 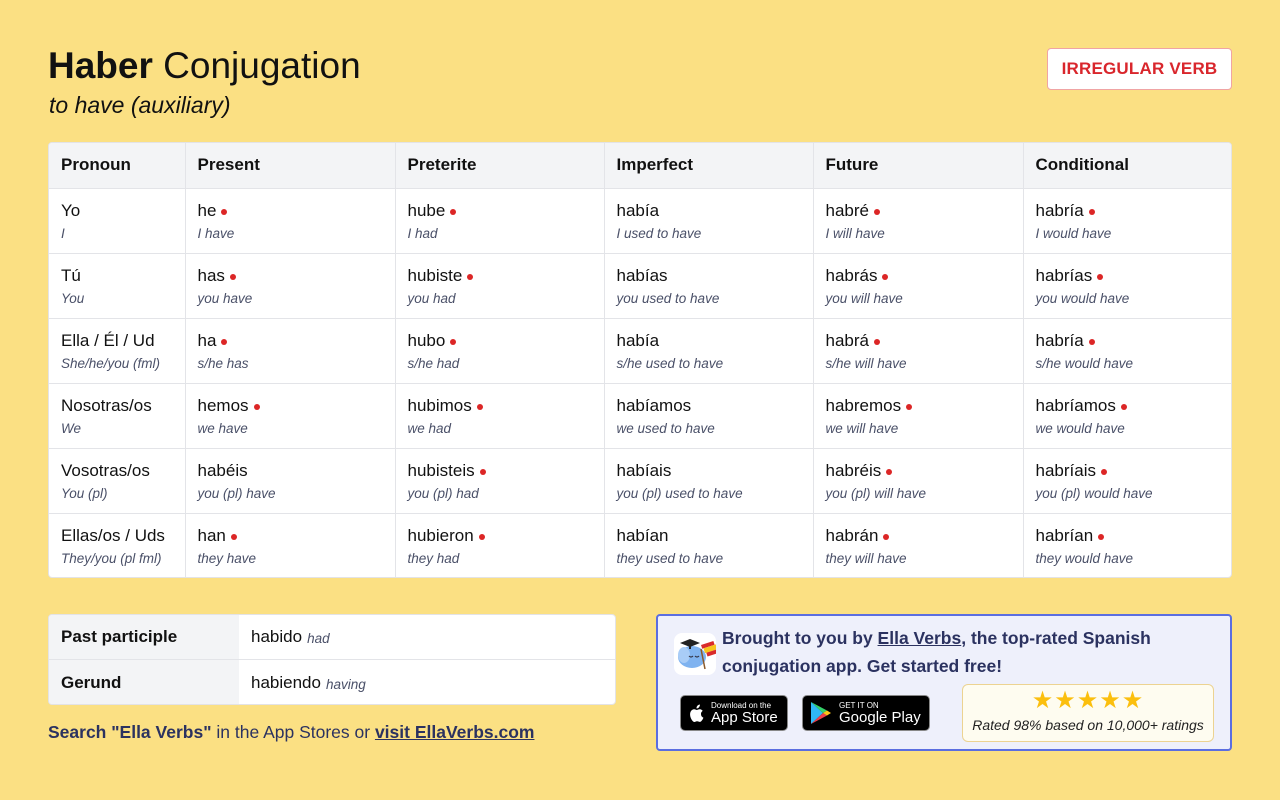 What do you see at coordinates (117, 545) in the screenshot?
I see `pronoun-cell: Ellas/os / Uds They/you (pl fml)` at bounding box center [117, 545].